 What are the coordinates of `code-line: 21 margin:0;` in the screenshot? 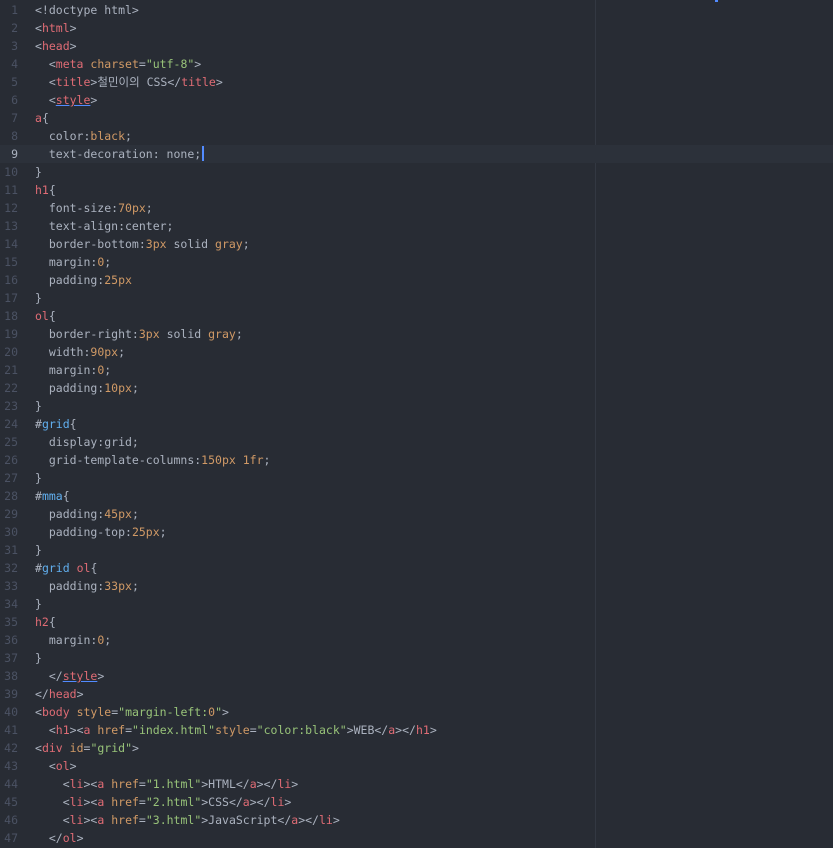 It's located at (416, 370).